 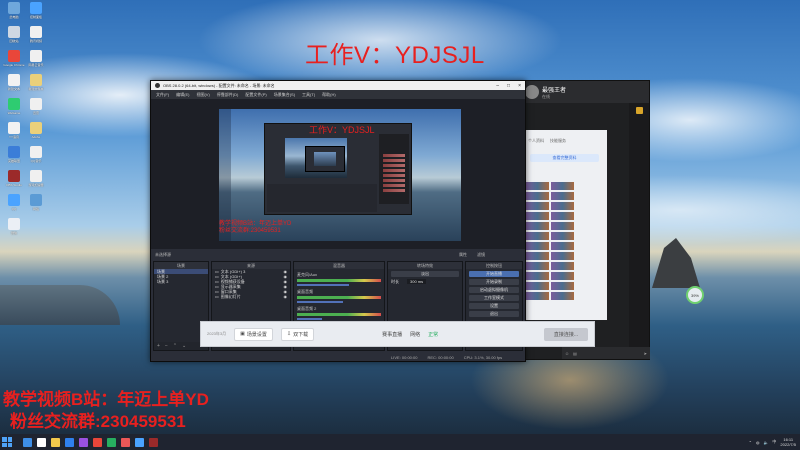 I want to click on send-icon: ➤, so click(x=645, y=353).